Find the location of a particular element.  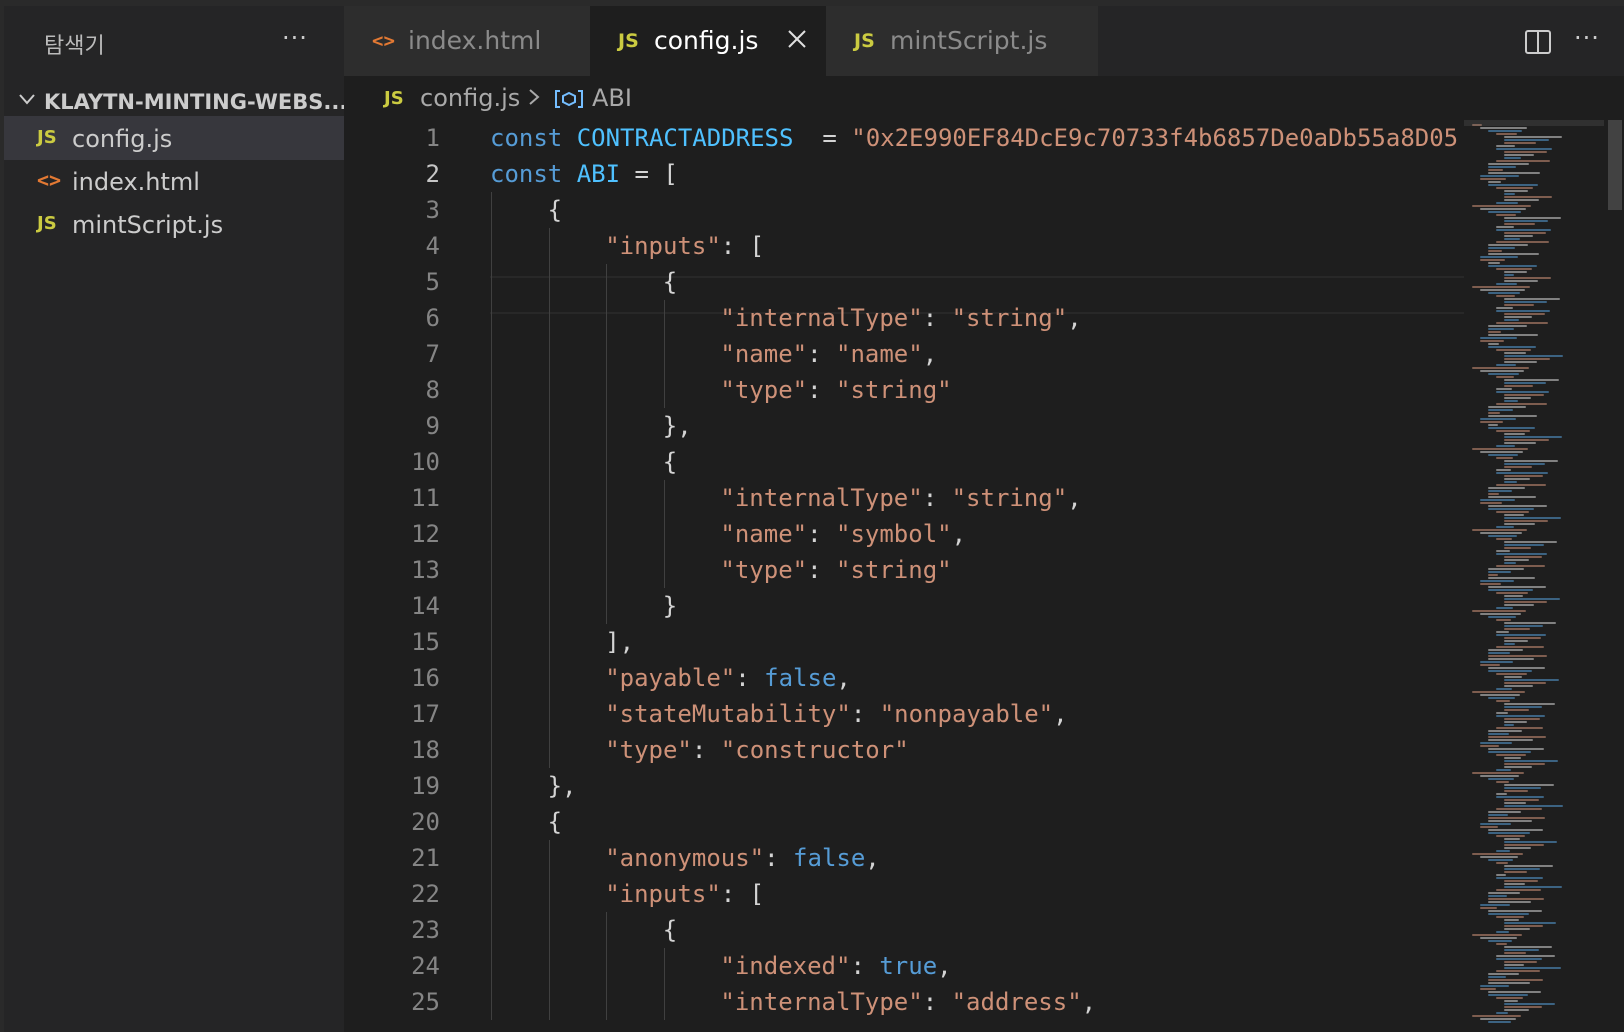

line-number: 3 is located at coordinates (432, 210).